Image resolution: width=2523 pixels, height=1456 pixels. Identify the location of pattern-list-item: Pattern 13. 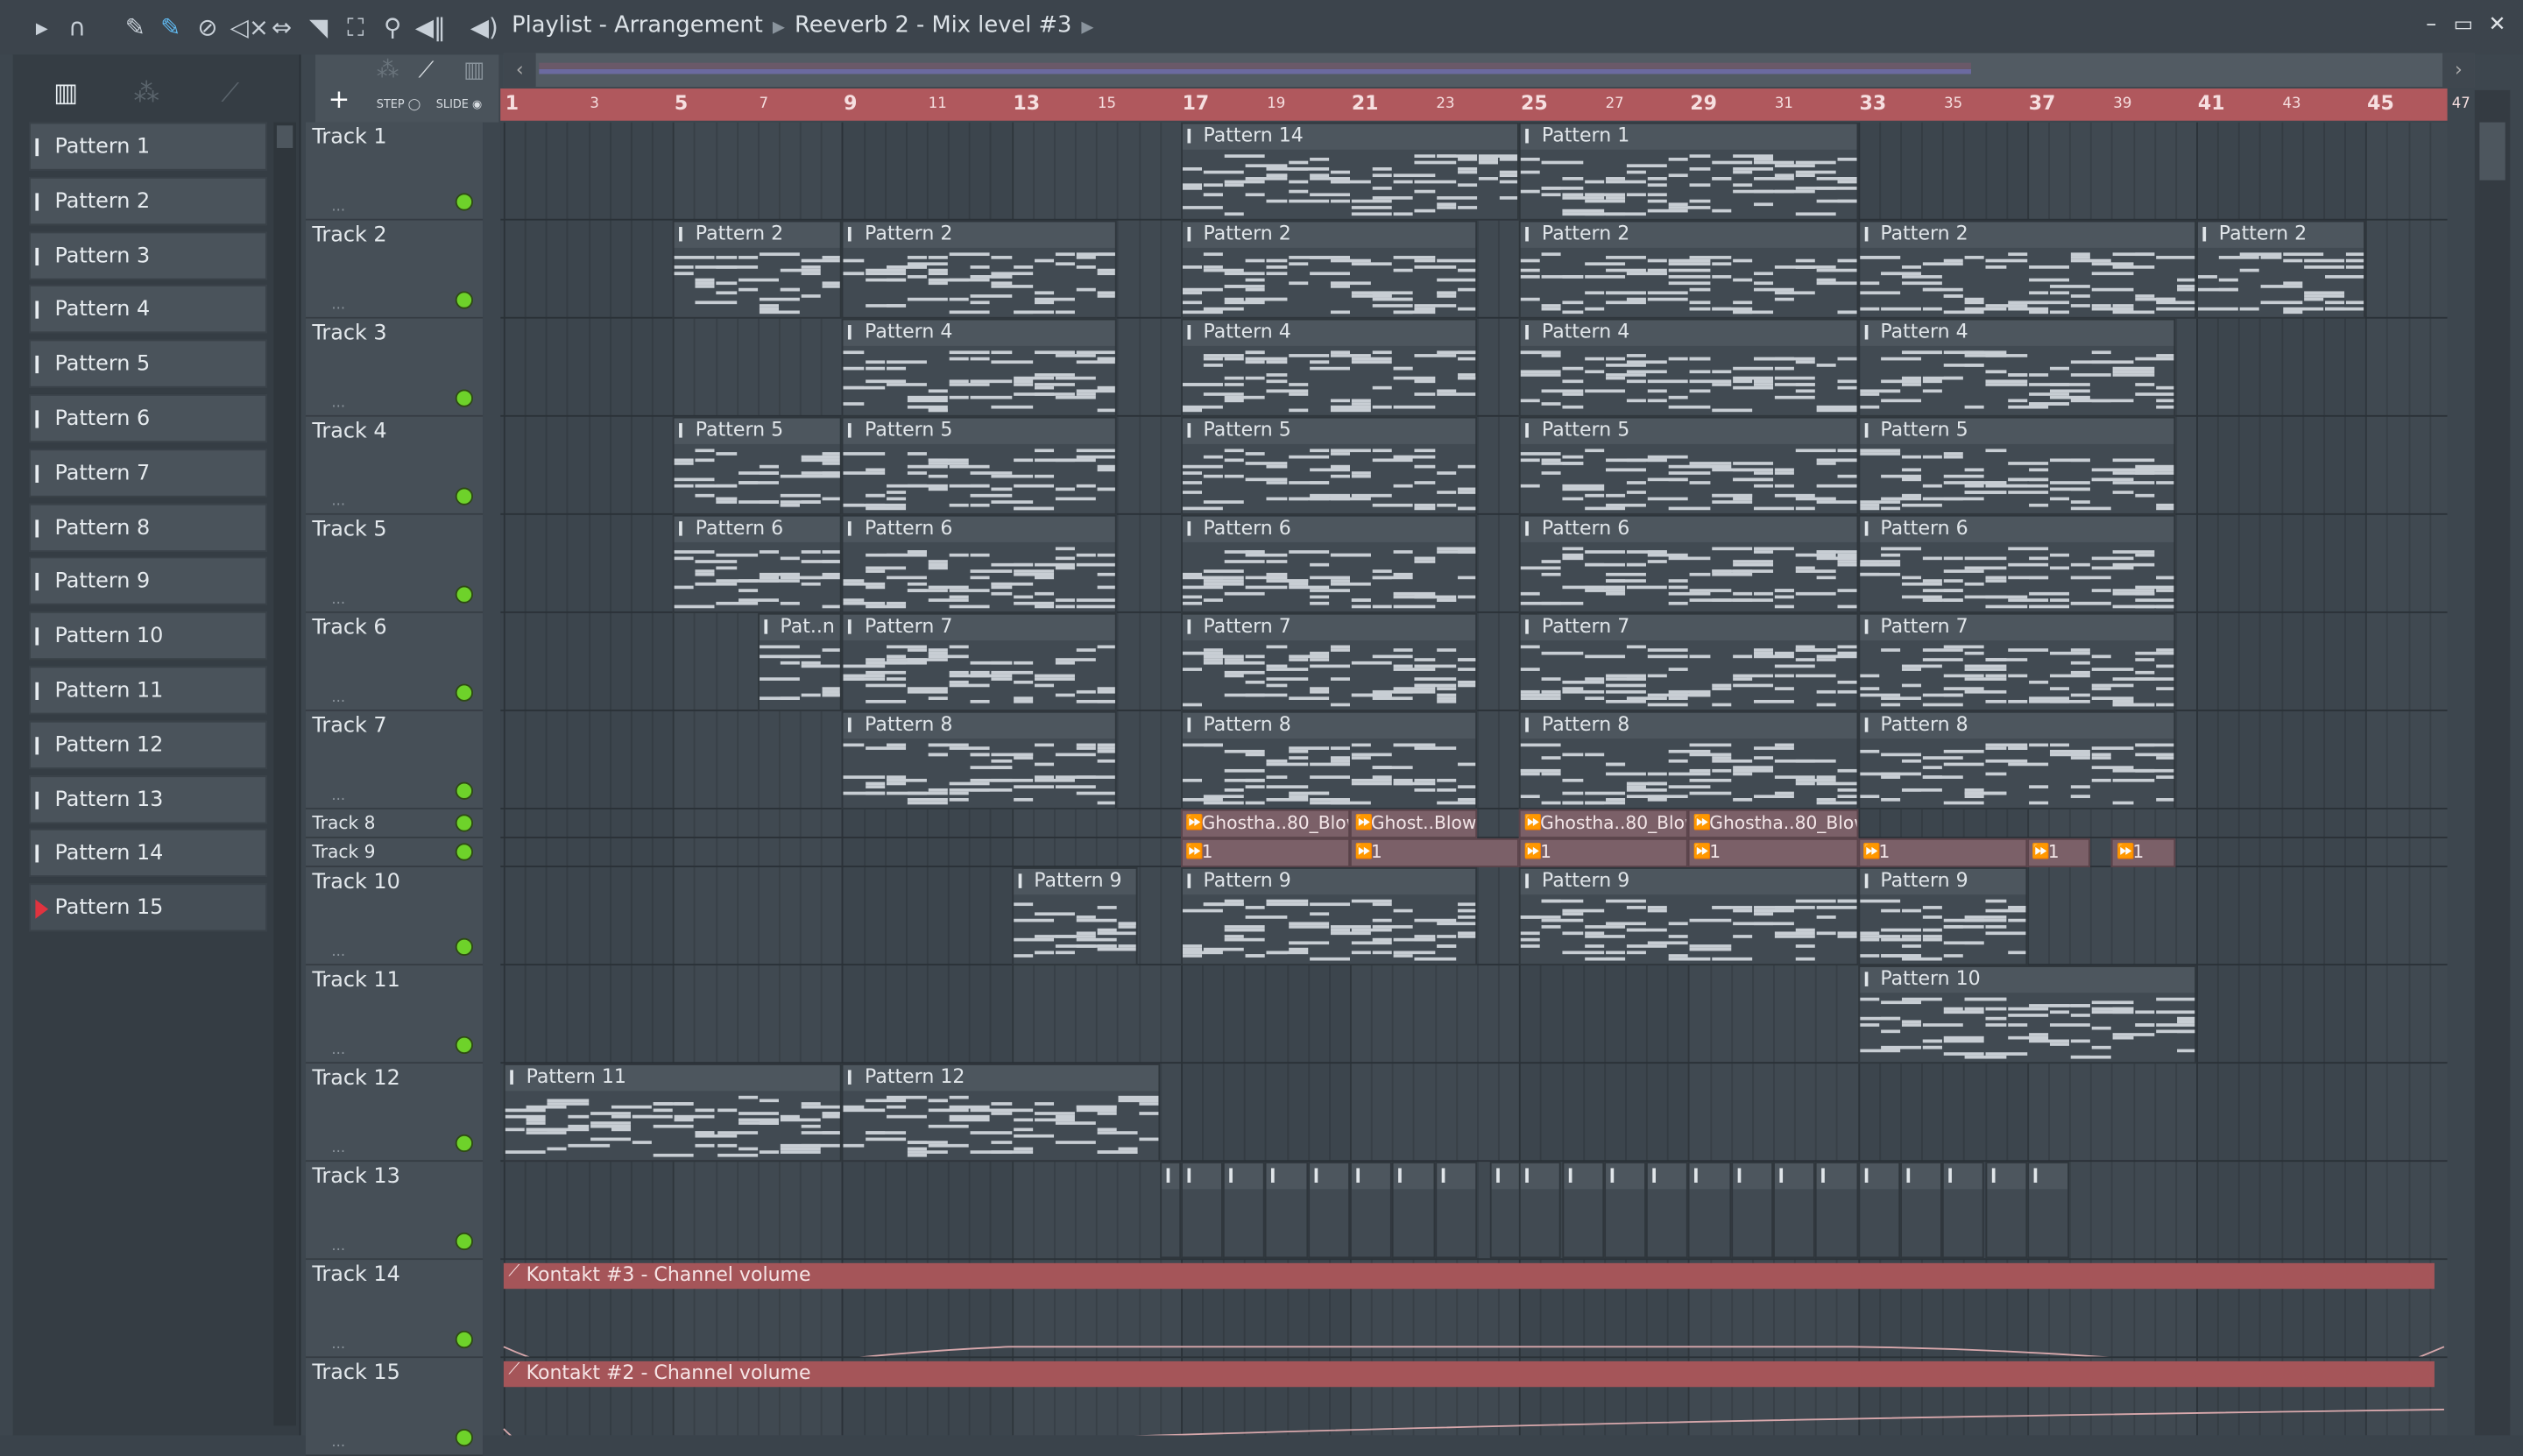
(148, 798).